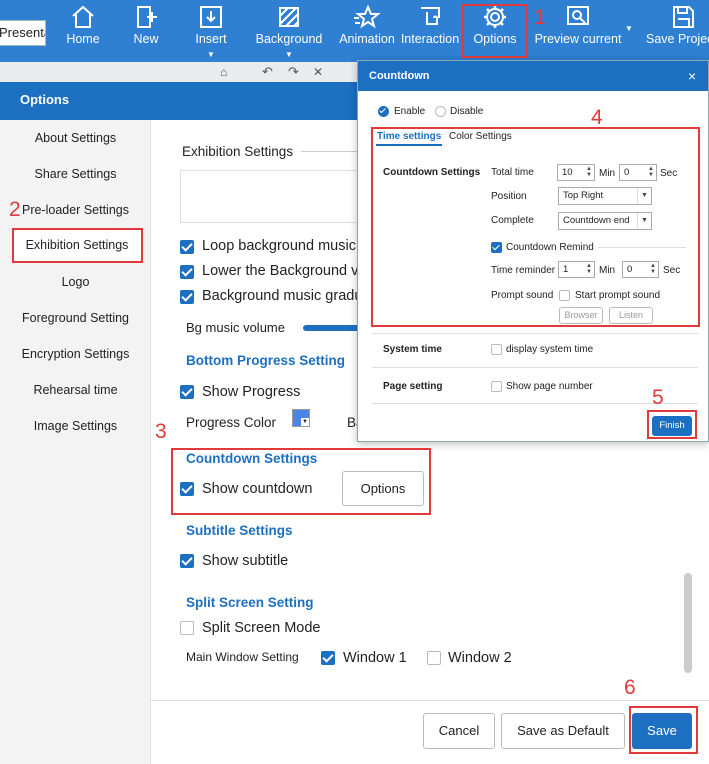 The image size is (709, 764). Describe the element at coordinates (367, 16) in the screenshot. I see `animation-star-icon` at that location.